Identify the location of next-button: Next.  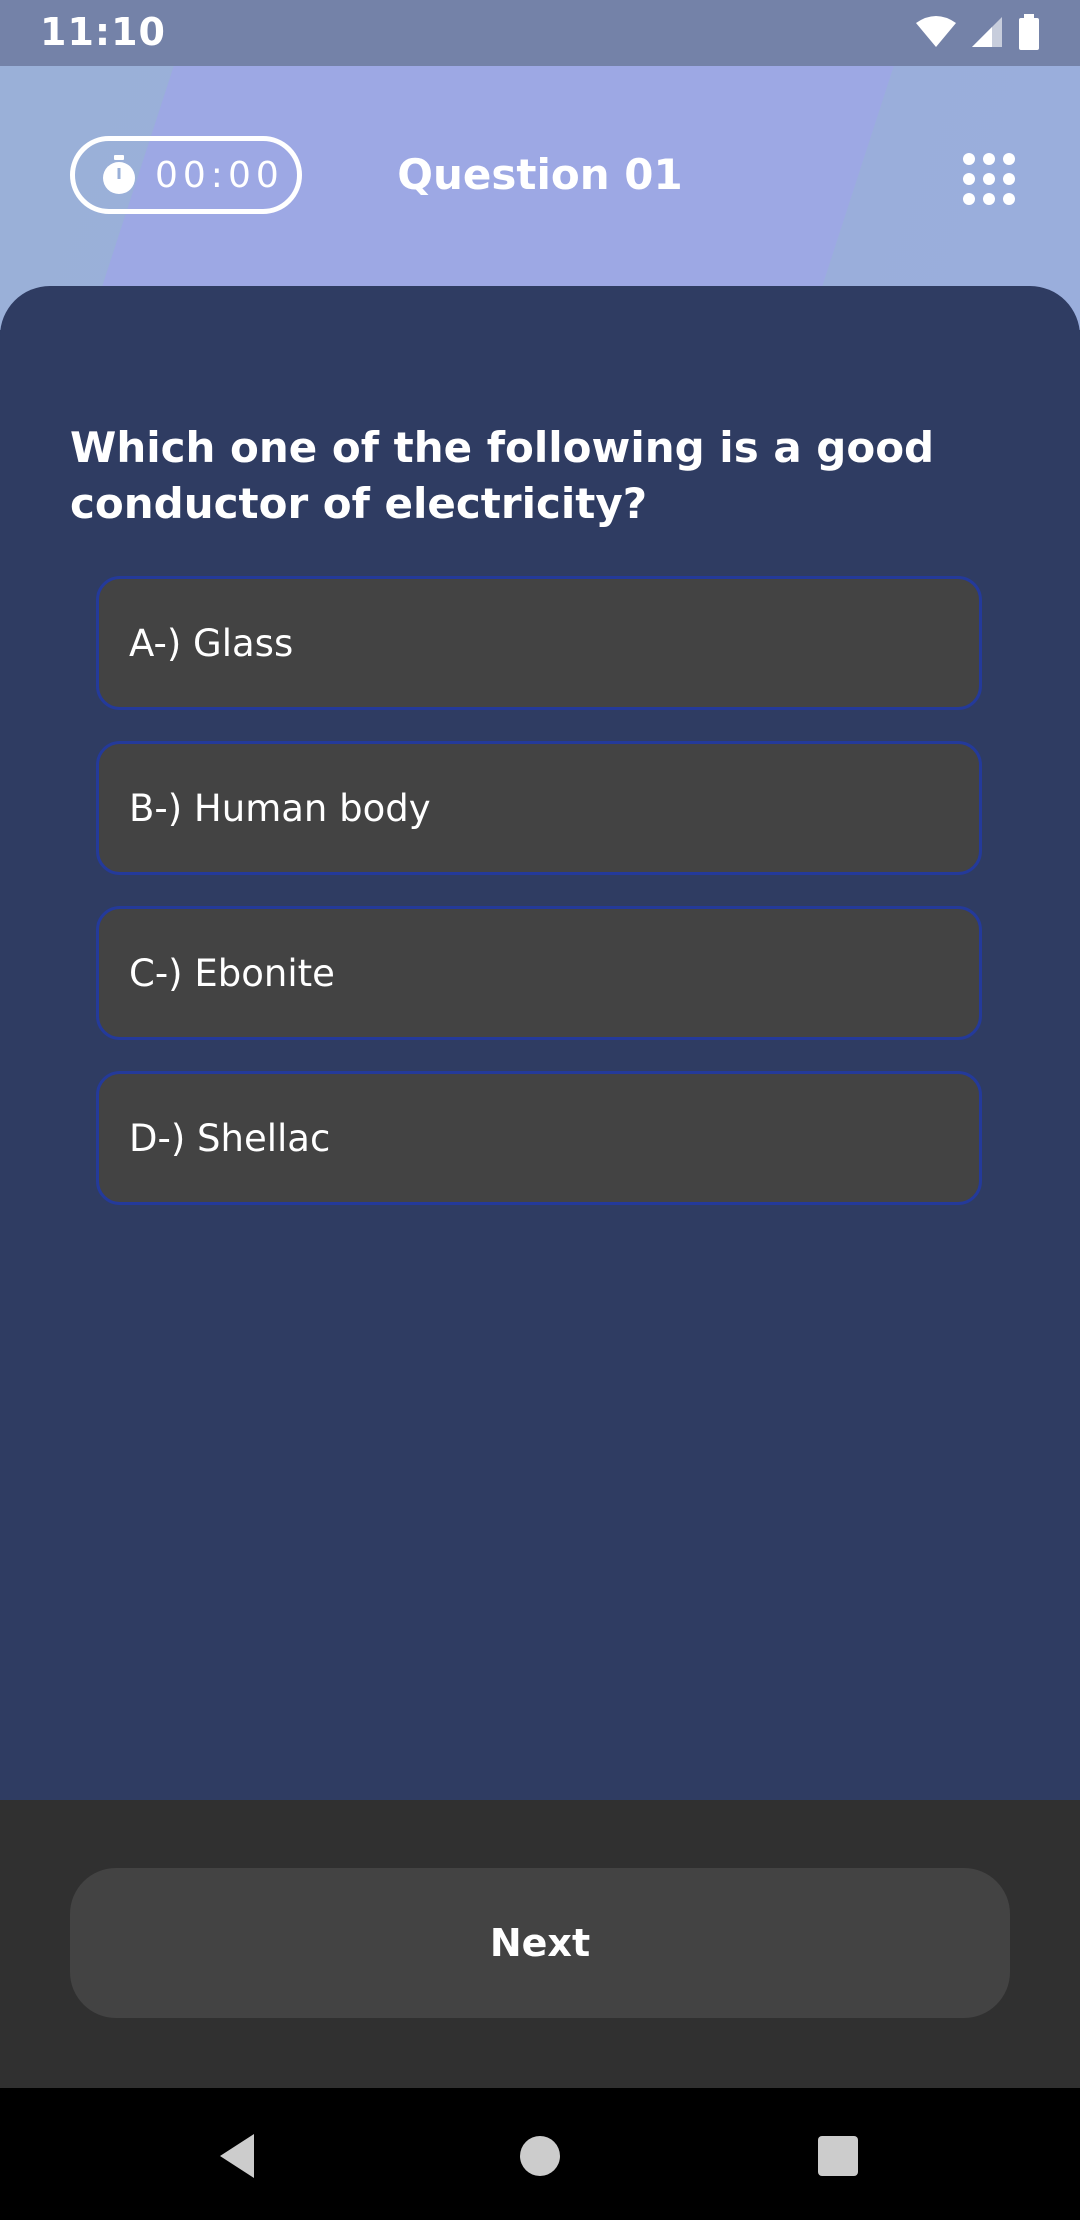
(540, 1943).